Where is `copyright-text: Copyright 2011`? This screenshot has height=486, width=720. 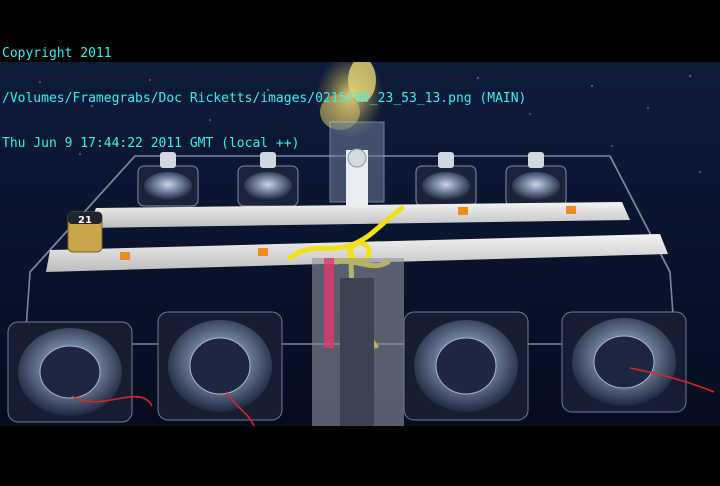
copyright-text: Copyright 2011 is located at coordinates (57, 53).